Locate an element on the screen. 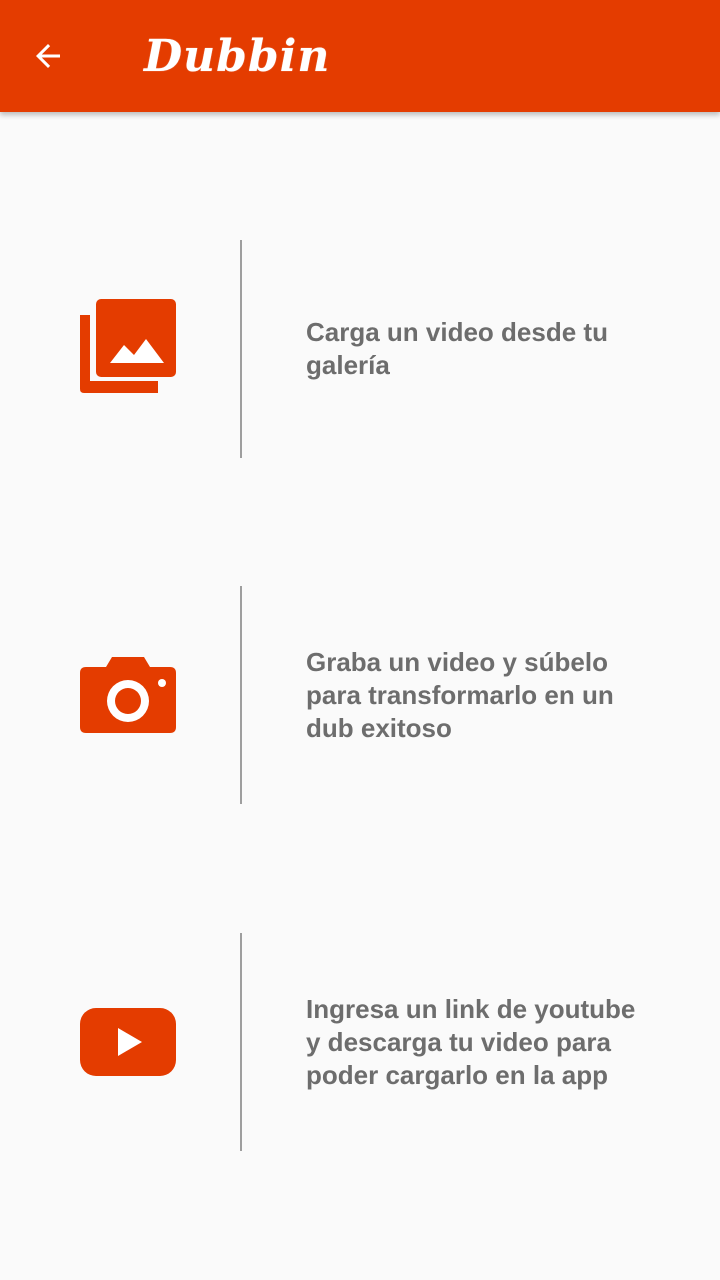 The image size is (720, 1280). back-button is located at coordinates (48, 56).